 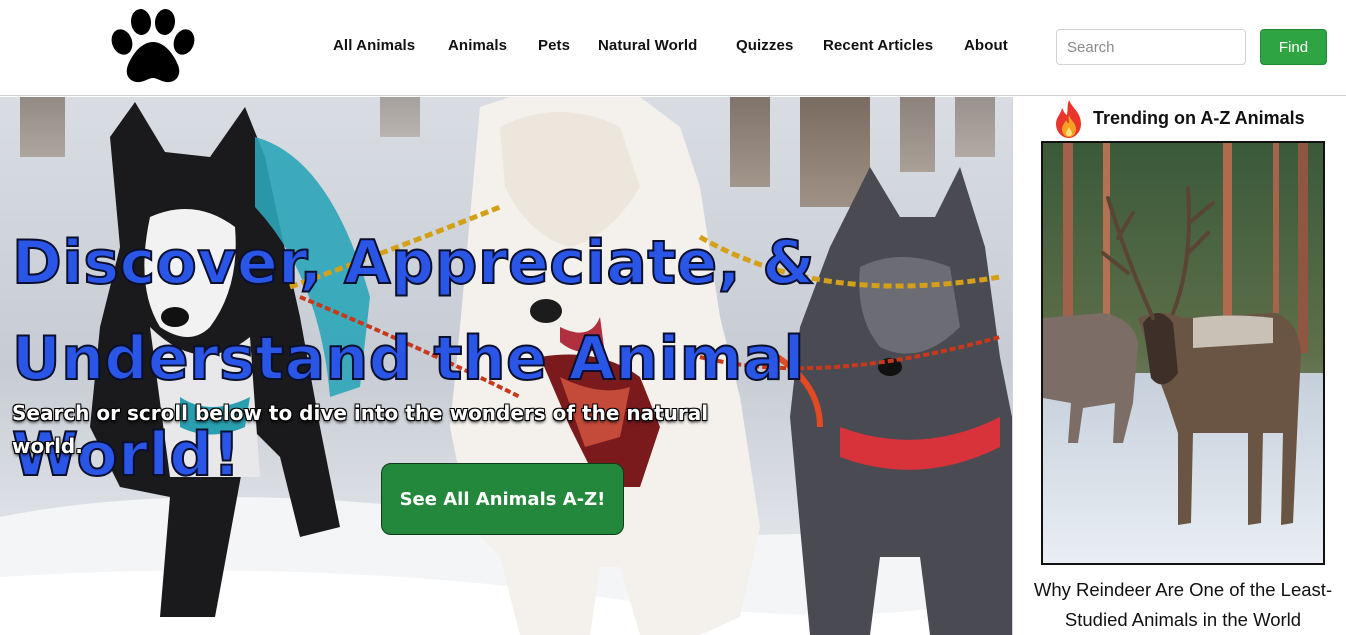 What do you see at coordinates (502, 499) in the screenshot?
I see `see-all-animals-button: See All Animals A-Z!` at bounding box center [502, 499].